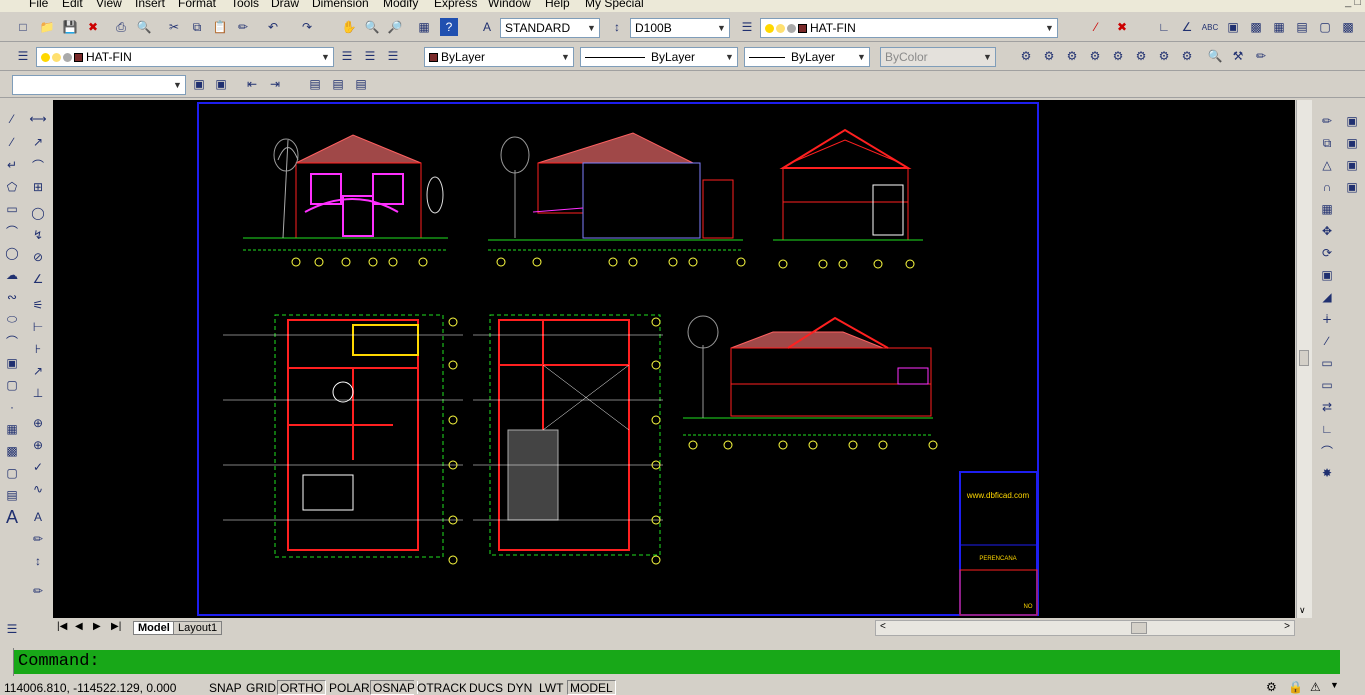  What do you see at coordinates (150, 5) in the screenshot?
I see `menu-insert: Insert` at bounding box center [150, 5].